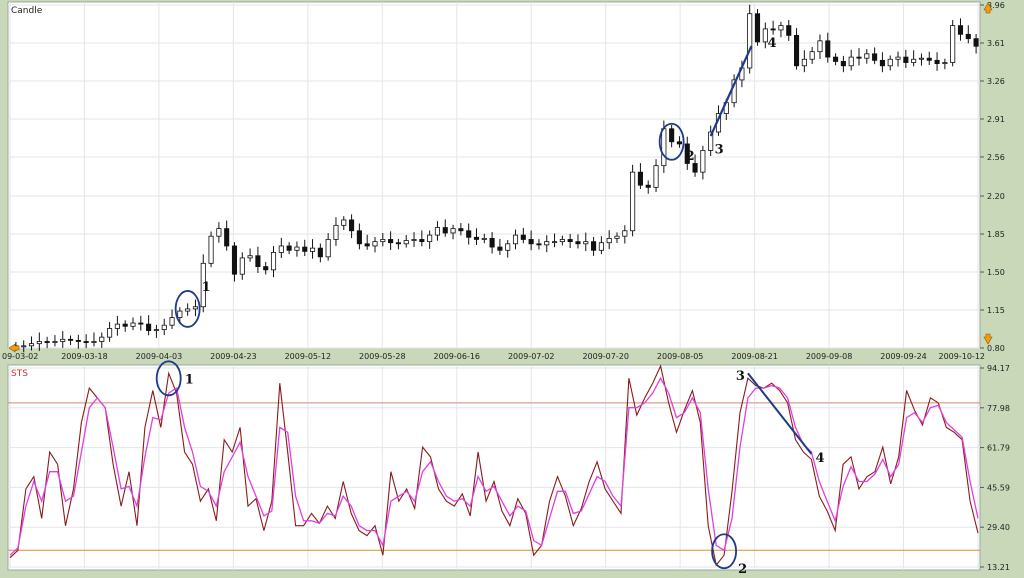 The width and height of the screenshot is (1024, 578). Describe the element at coordinates (742, 568) in the screenshot. I see `annotation-label: 2` at that location.